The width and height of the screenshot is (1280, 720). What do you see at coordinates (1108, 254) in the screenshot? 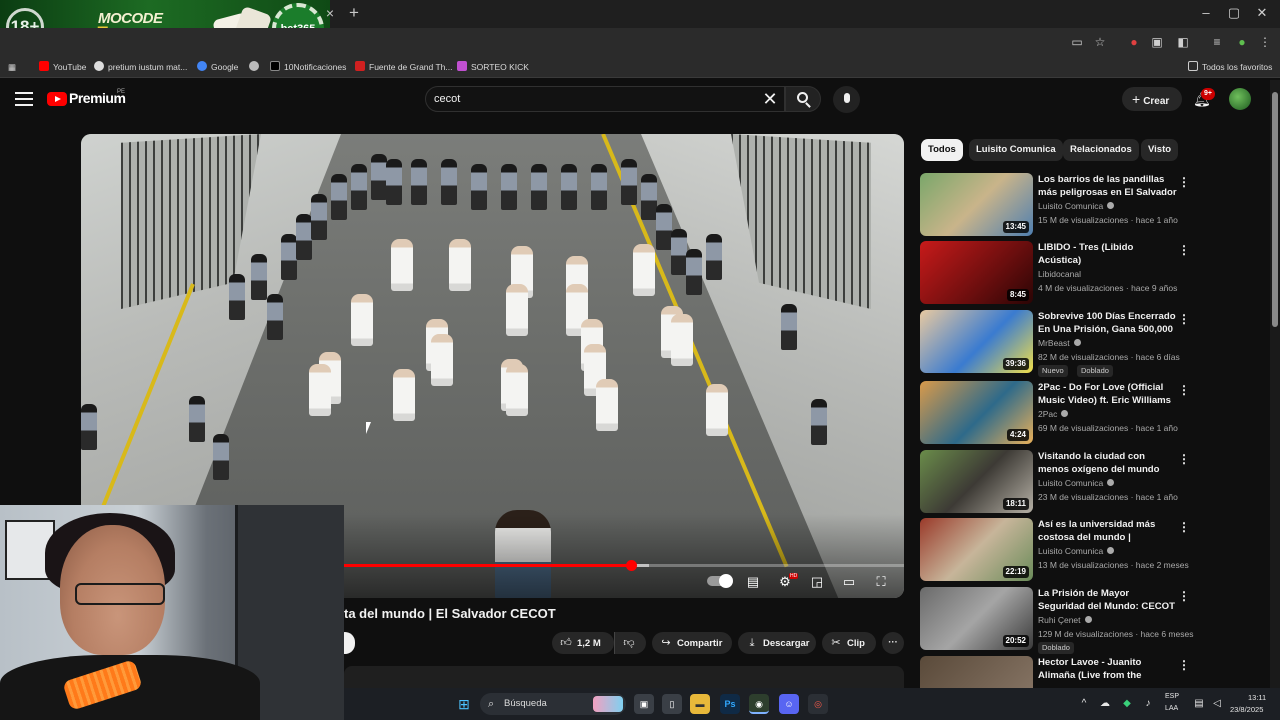
I see `recommendation-title: LIBIDO - Tres (Libido Acústica)` at bounding box center [1108, 254].